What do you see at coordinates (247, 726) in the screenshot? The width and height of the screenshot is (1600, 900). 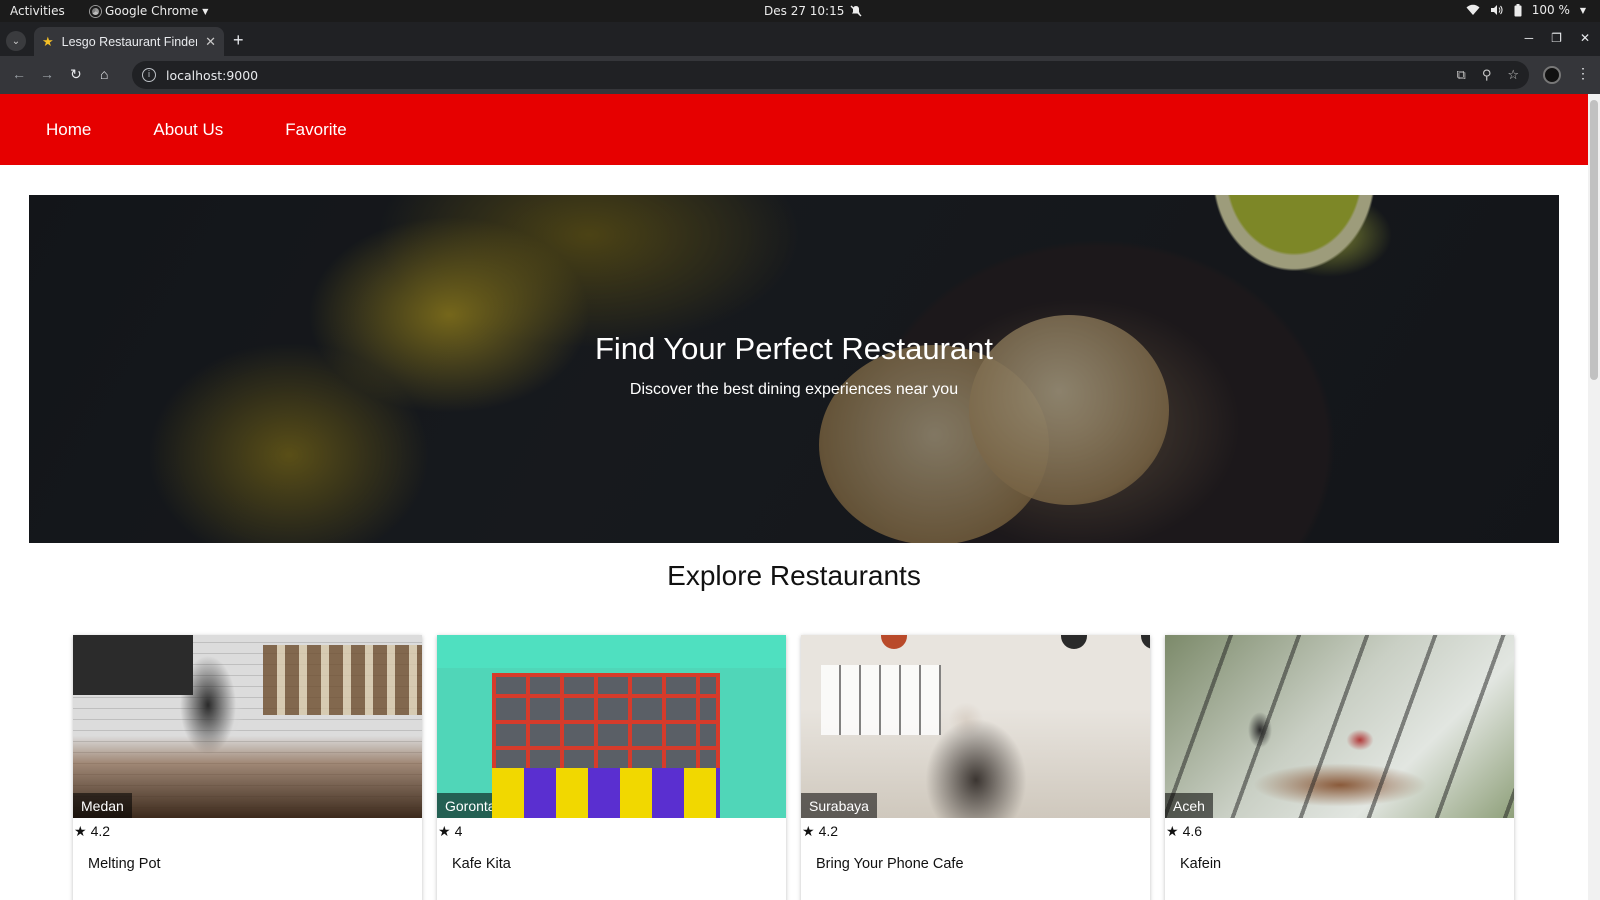 I see `restaurant-image: Medan` at bounding box center [247, 726].